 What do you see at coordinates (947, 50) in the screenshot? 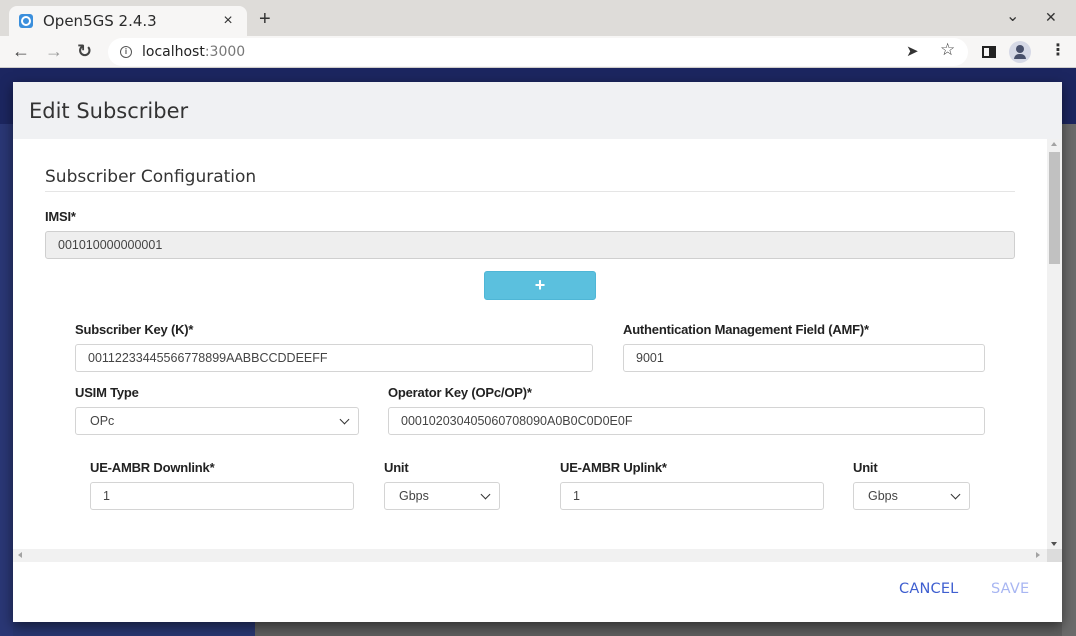
I see `bookmark-star-icon: ☆` at bounding box center [947, 50].